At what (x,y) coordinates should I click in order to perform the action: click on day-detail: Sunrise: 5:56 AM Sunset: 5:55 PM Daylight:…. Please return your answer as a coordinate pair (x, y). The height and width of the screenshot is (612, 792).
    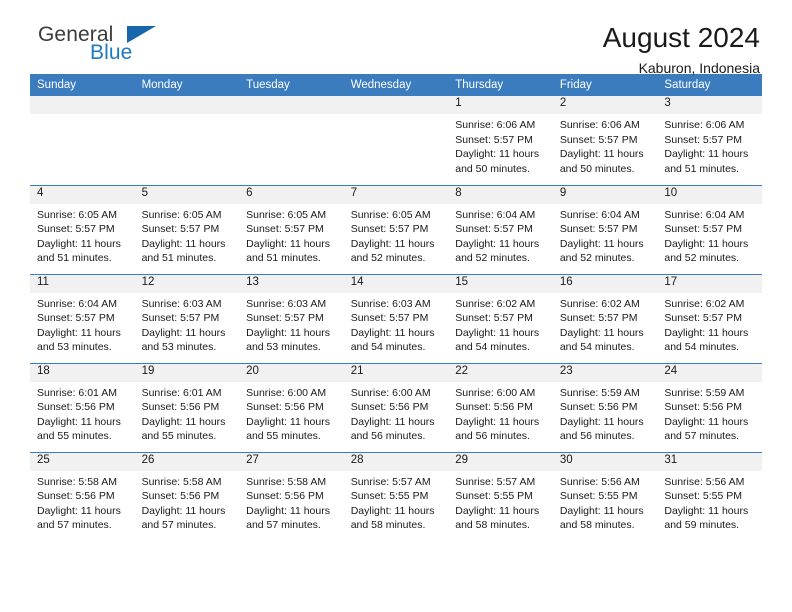
    Looking at the image, I should click on (605, 502).